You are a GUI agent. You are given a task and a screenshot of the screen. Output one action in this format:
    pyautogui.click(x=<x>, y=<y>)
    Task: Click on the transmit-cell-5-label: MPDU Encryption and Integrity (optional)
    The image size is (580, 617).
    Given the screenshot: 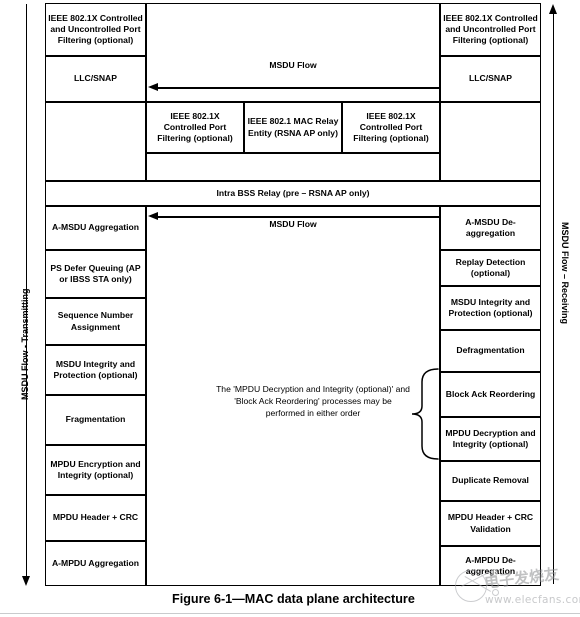 What is the action you would take?
    pyautogui.click(x=95, y=469)
    